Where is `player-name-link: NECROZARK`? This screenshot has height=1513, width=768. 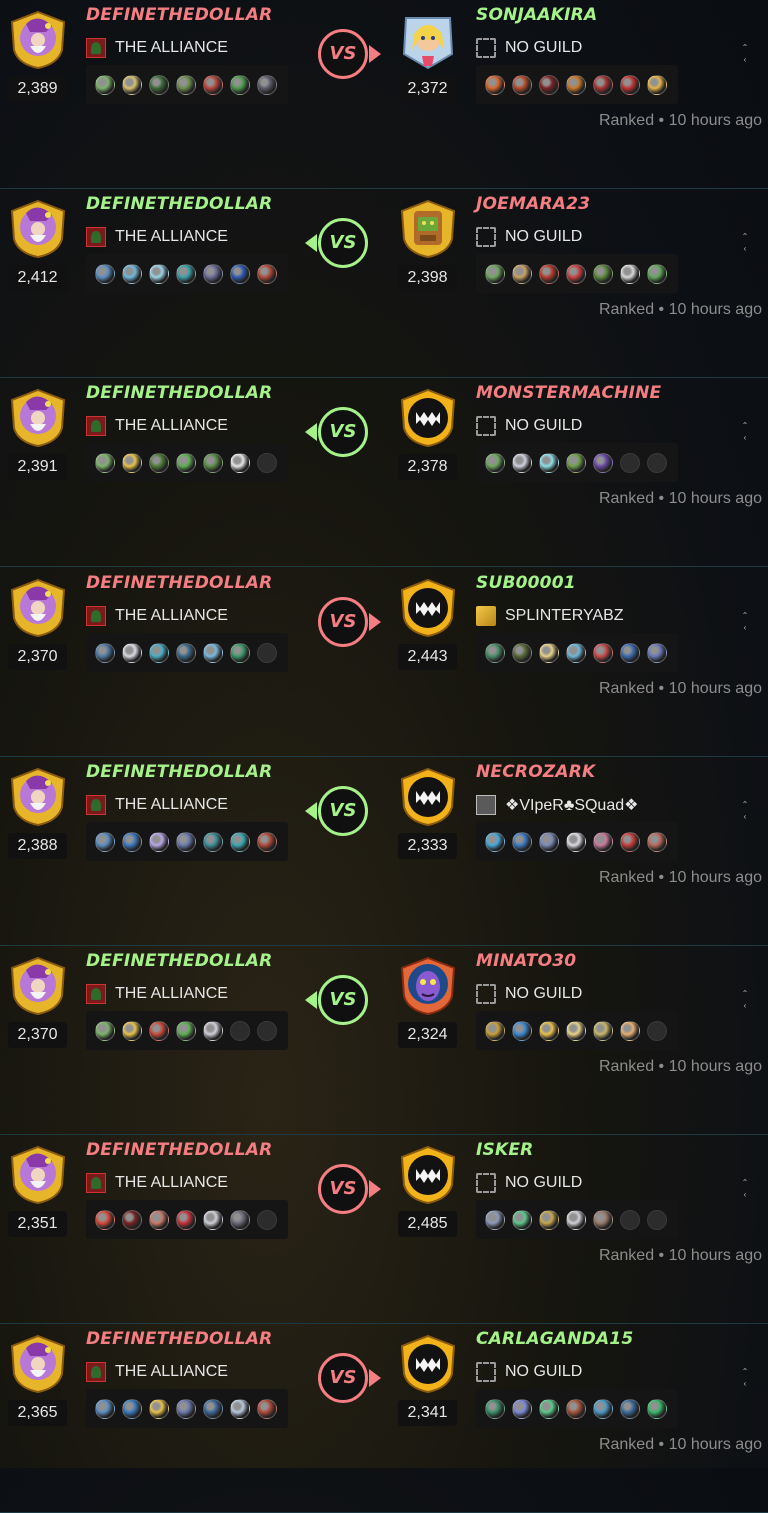 player-name-link: NECROZARK is located at coordinates (535, 772).